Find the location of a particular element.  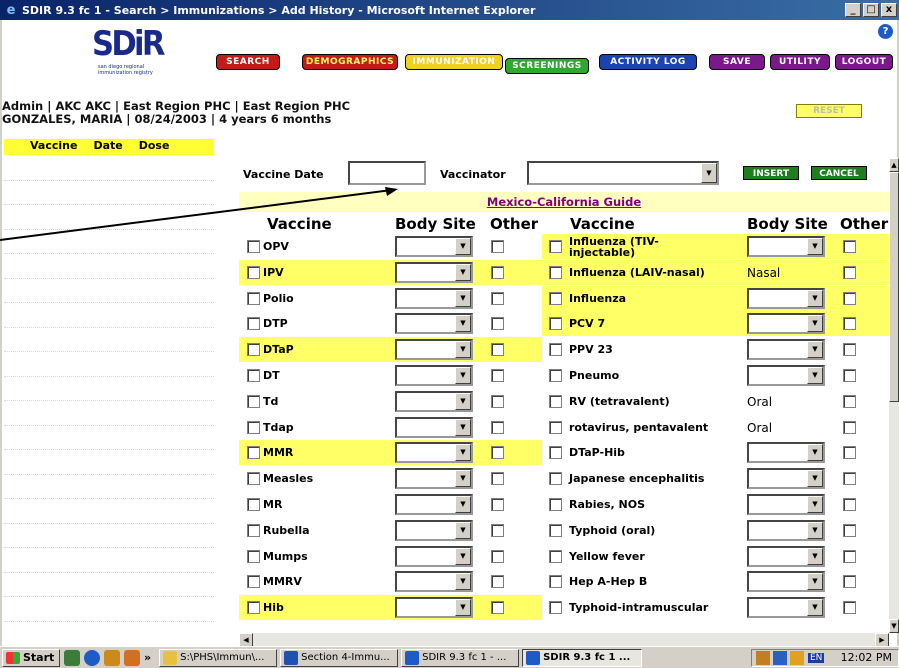

scroll-up-arrow-icon: ▲ is located at coordinates (894, 165).